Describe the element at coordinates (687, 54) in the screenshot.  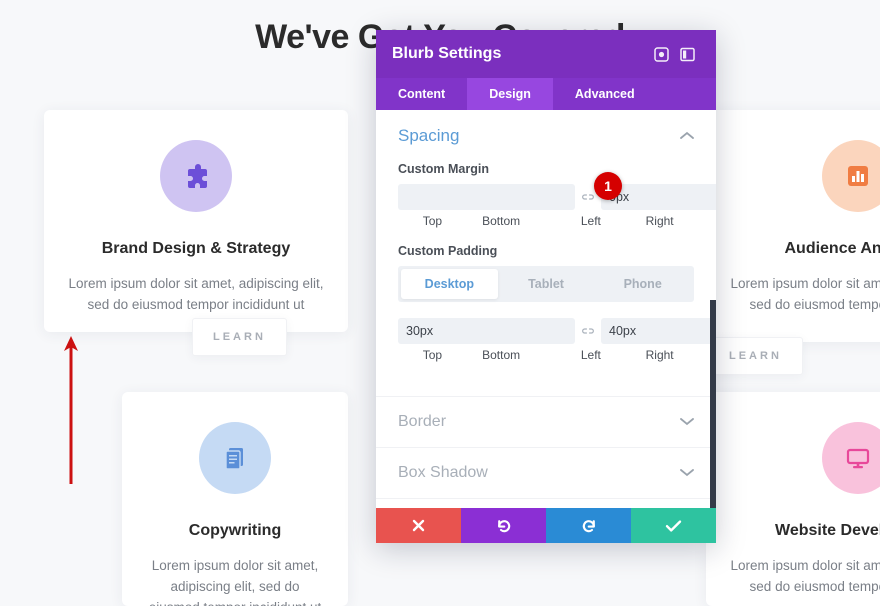
I see `panel-layout-icon` at that location.